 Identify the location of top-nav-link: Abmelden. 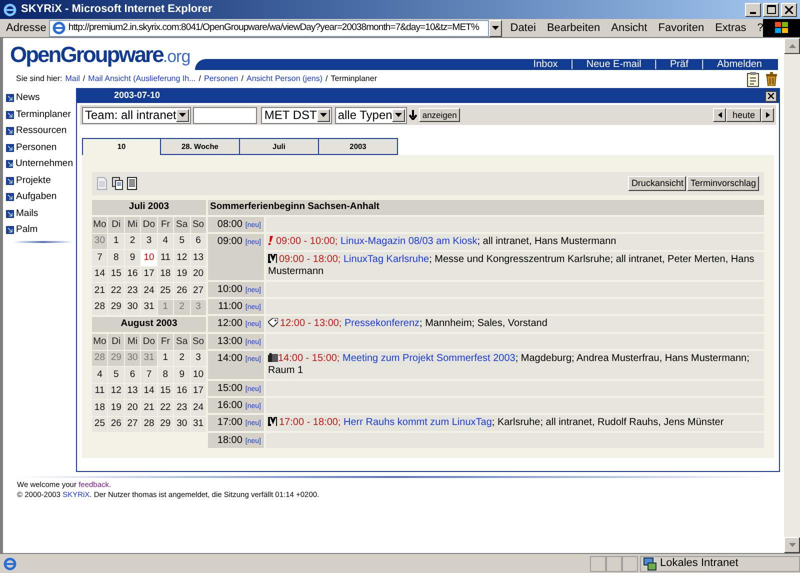
(739, 64).